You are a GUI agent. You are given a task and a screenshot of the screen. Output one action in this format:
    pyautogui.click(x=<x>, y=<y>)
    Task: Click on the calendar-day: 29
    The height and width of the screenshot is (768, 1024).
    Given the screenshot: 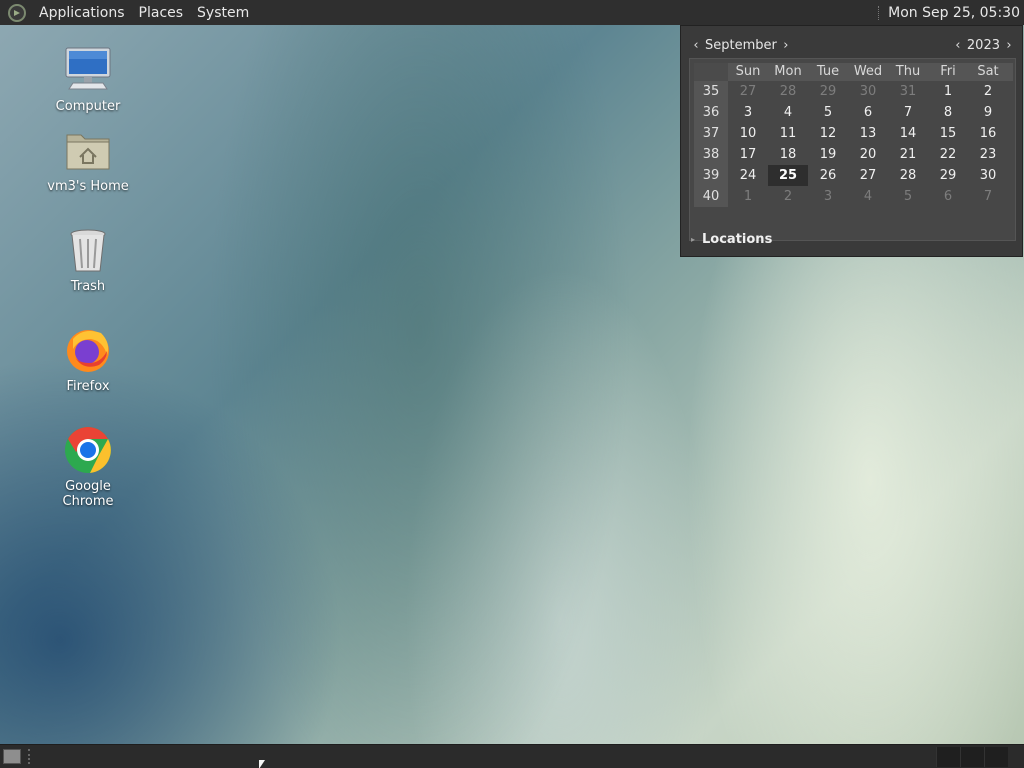 What is the action you would take?
    pyautogui.click(x=948, y=175)
    